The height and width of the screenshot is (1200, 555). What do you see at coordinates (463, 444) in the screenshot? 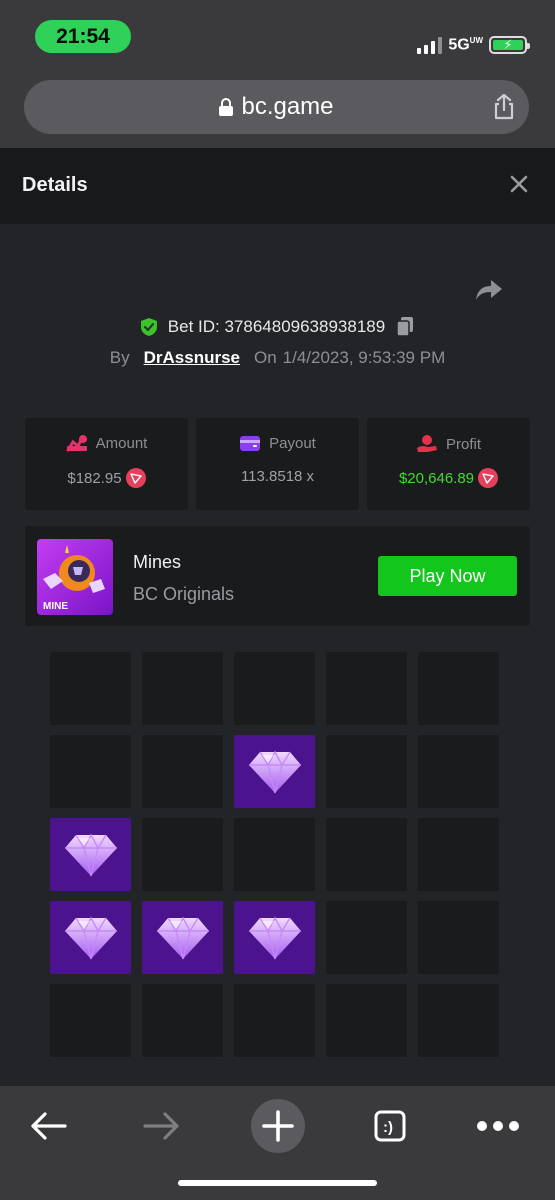
I see `profit-label: Profit` at bounding box center [463, 444].